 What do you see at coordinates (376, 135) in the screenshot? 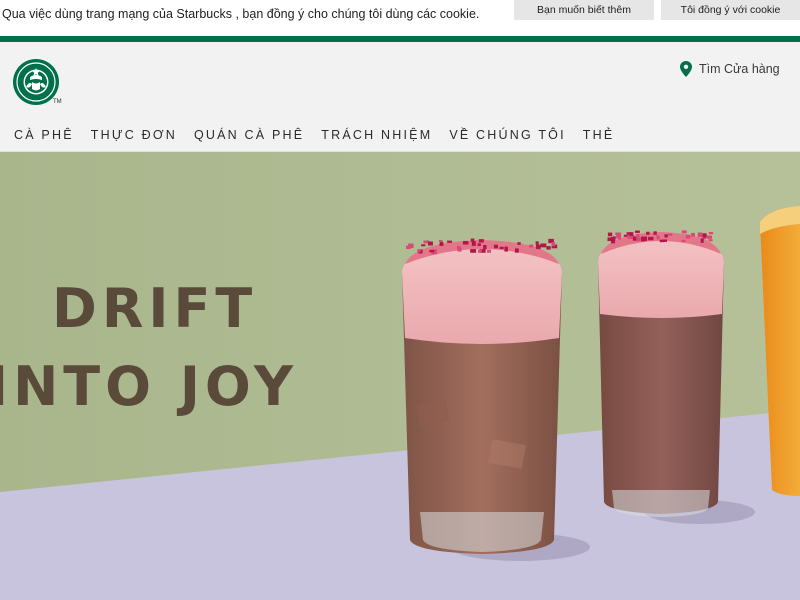
I see `nav-item-responsibility: TRÁCH NHIỆM` at bounding box center [376, 135].